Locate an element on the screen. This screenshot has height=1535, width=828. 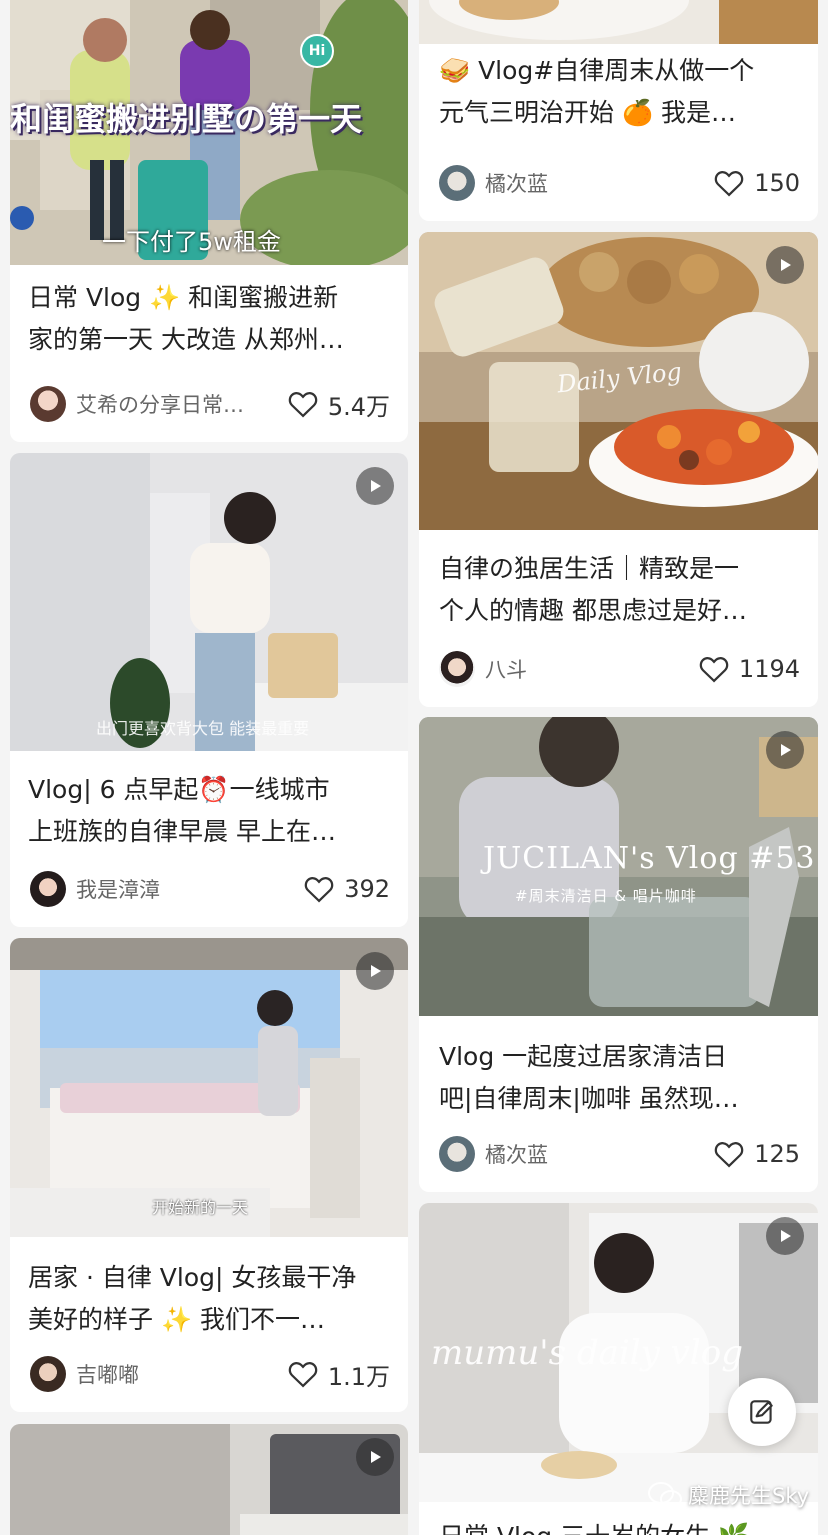
card-thumbnail: Daily Vlog is located at coordinates (618, 381).